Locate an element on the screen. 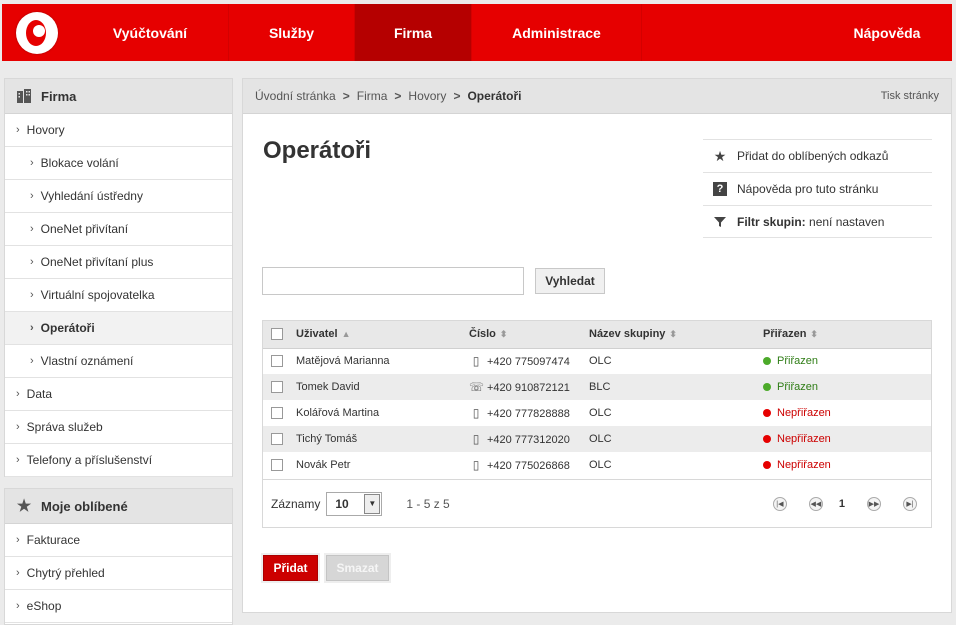 The height and width of the screenshot is (625, 956). sidebar-item-label: Hovory is located at coordinates (45, 130).